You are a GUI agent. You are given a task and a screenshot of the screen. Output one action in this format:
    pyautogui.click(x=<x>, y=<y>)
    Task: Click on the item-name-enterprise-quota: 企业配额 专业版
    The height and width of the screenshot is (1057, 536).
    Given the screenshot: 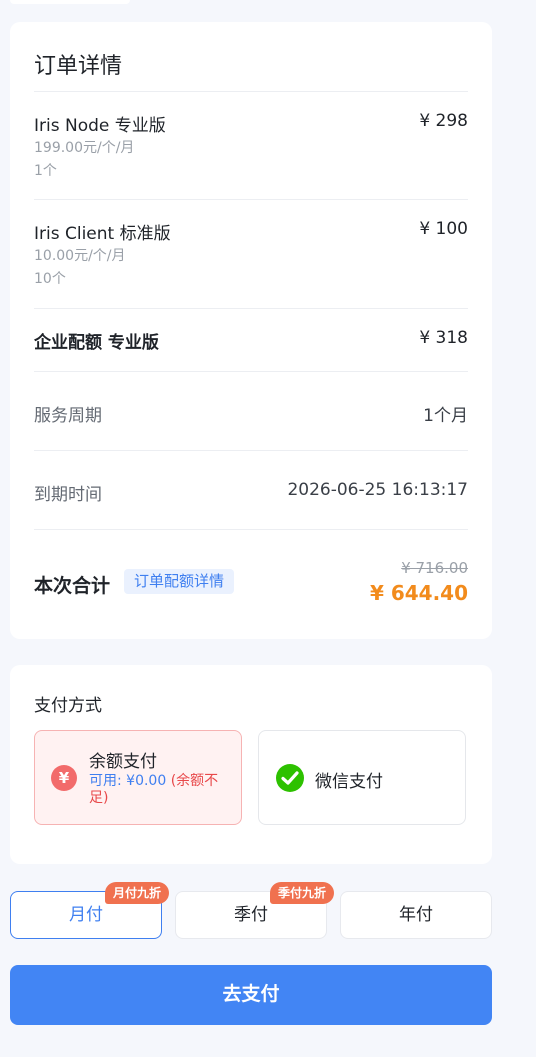 What is the action you would take?
    pyautogui.click(x=96, y=343)
    